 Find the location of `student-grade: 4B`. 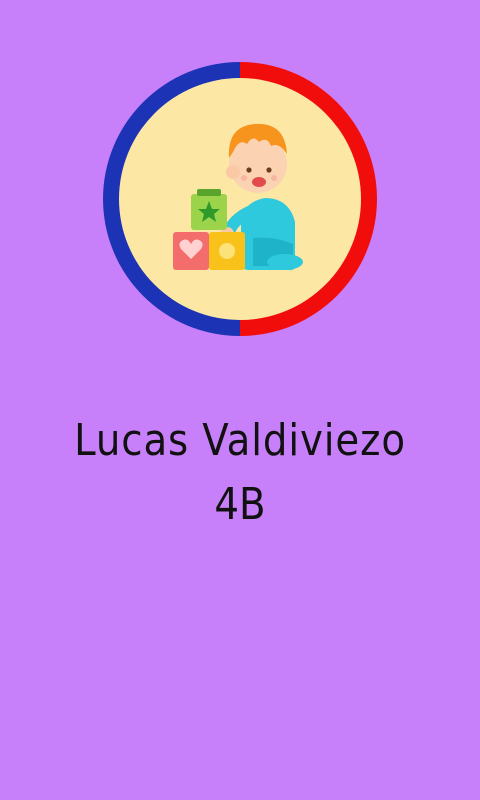

student-grade: 4B is located at coordinates (240, 504).